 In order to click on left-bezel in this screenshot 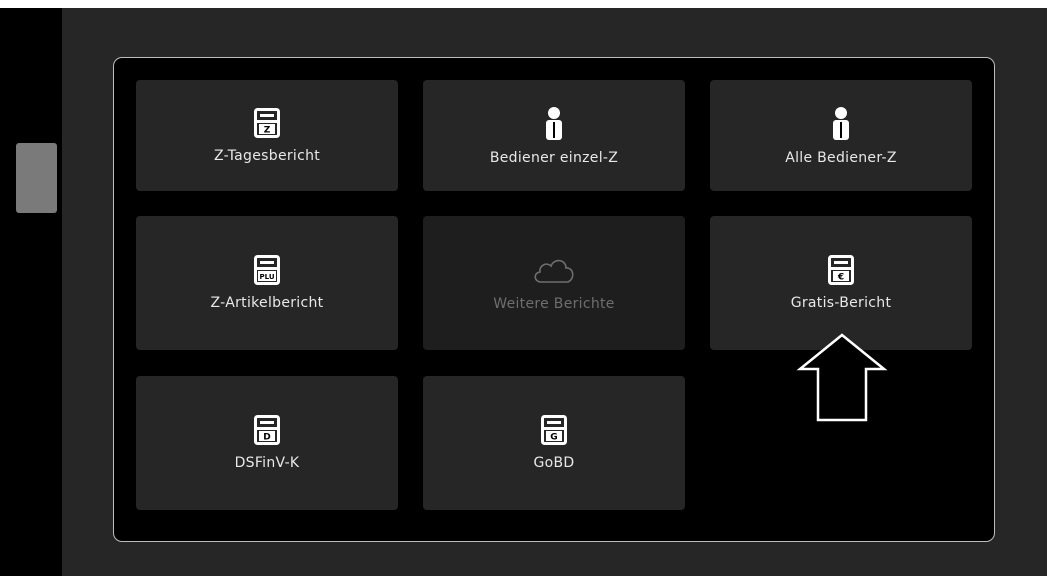, I will do `click(31, 292)`.